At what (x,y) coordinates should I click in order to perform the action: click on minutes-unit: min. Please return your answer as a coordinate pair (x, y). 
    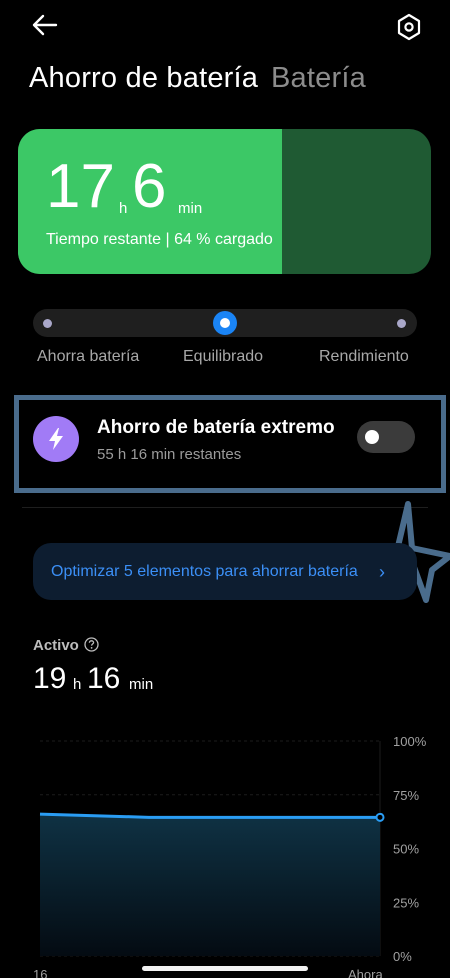
    Looking at the image, I should click on (190, 208).